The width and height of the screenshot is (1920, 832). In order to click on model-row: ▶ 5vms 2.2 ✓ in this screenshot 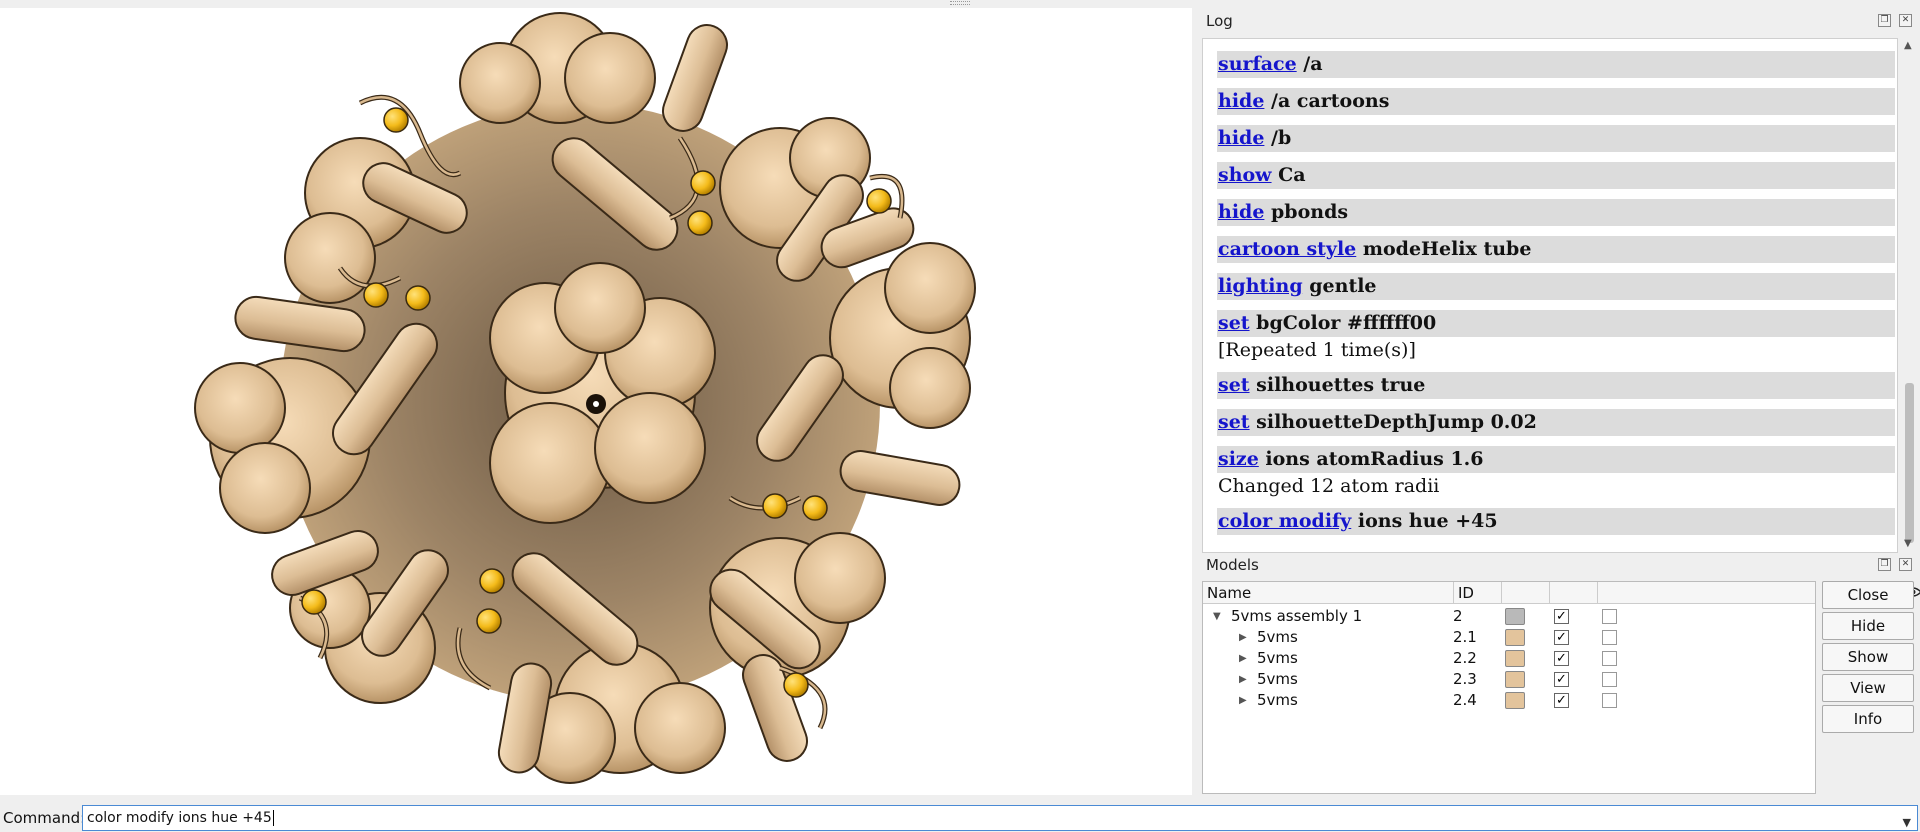, I will do `click(1509, 658)`.